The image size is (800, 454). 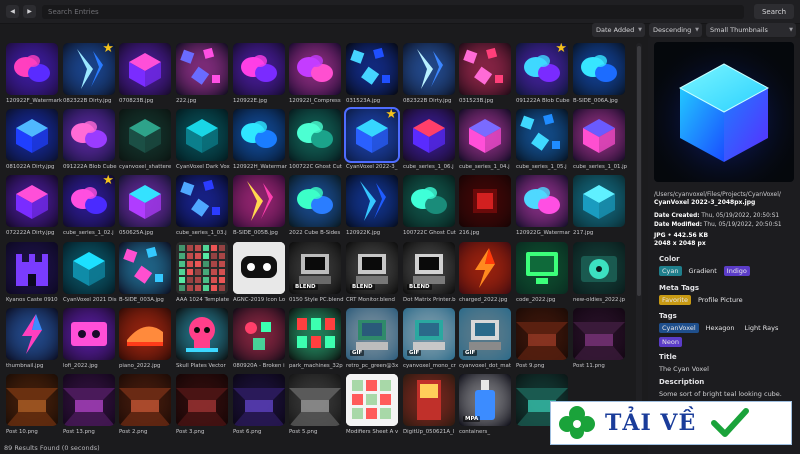 I want to click on thumbnail-tile: 091222A Blob Cube, so click(x=90, y=139).